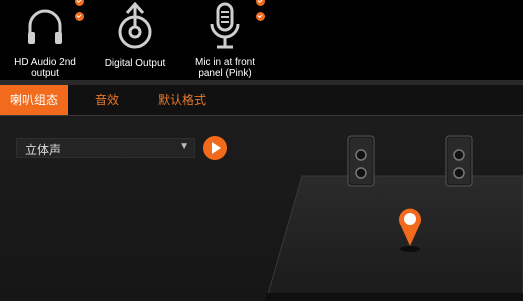 This screenshot has height=301, width=523. Describe the element at coordinates (459, 161) in the screenshot. I see `speaker-right-icon` at that location.